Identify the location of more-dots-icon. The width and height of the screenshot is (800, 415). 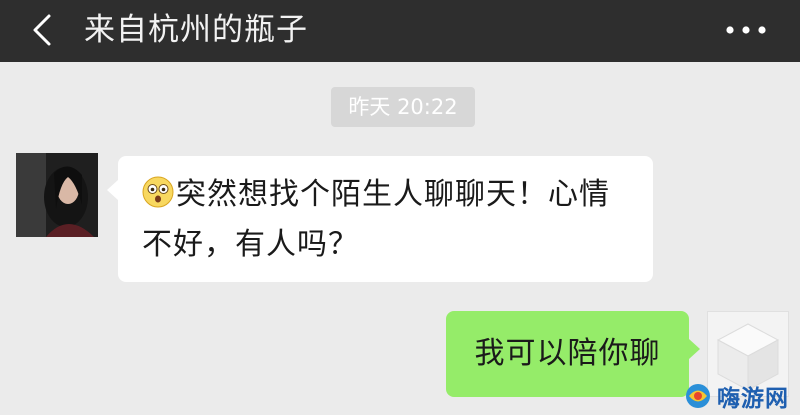
(746, 30).